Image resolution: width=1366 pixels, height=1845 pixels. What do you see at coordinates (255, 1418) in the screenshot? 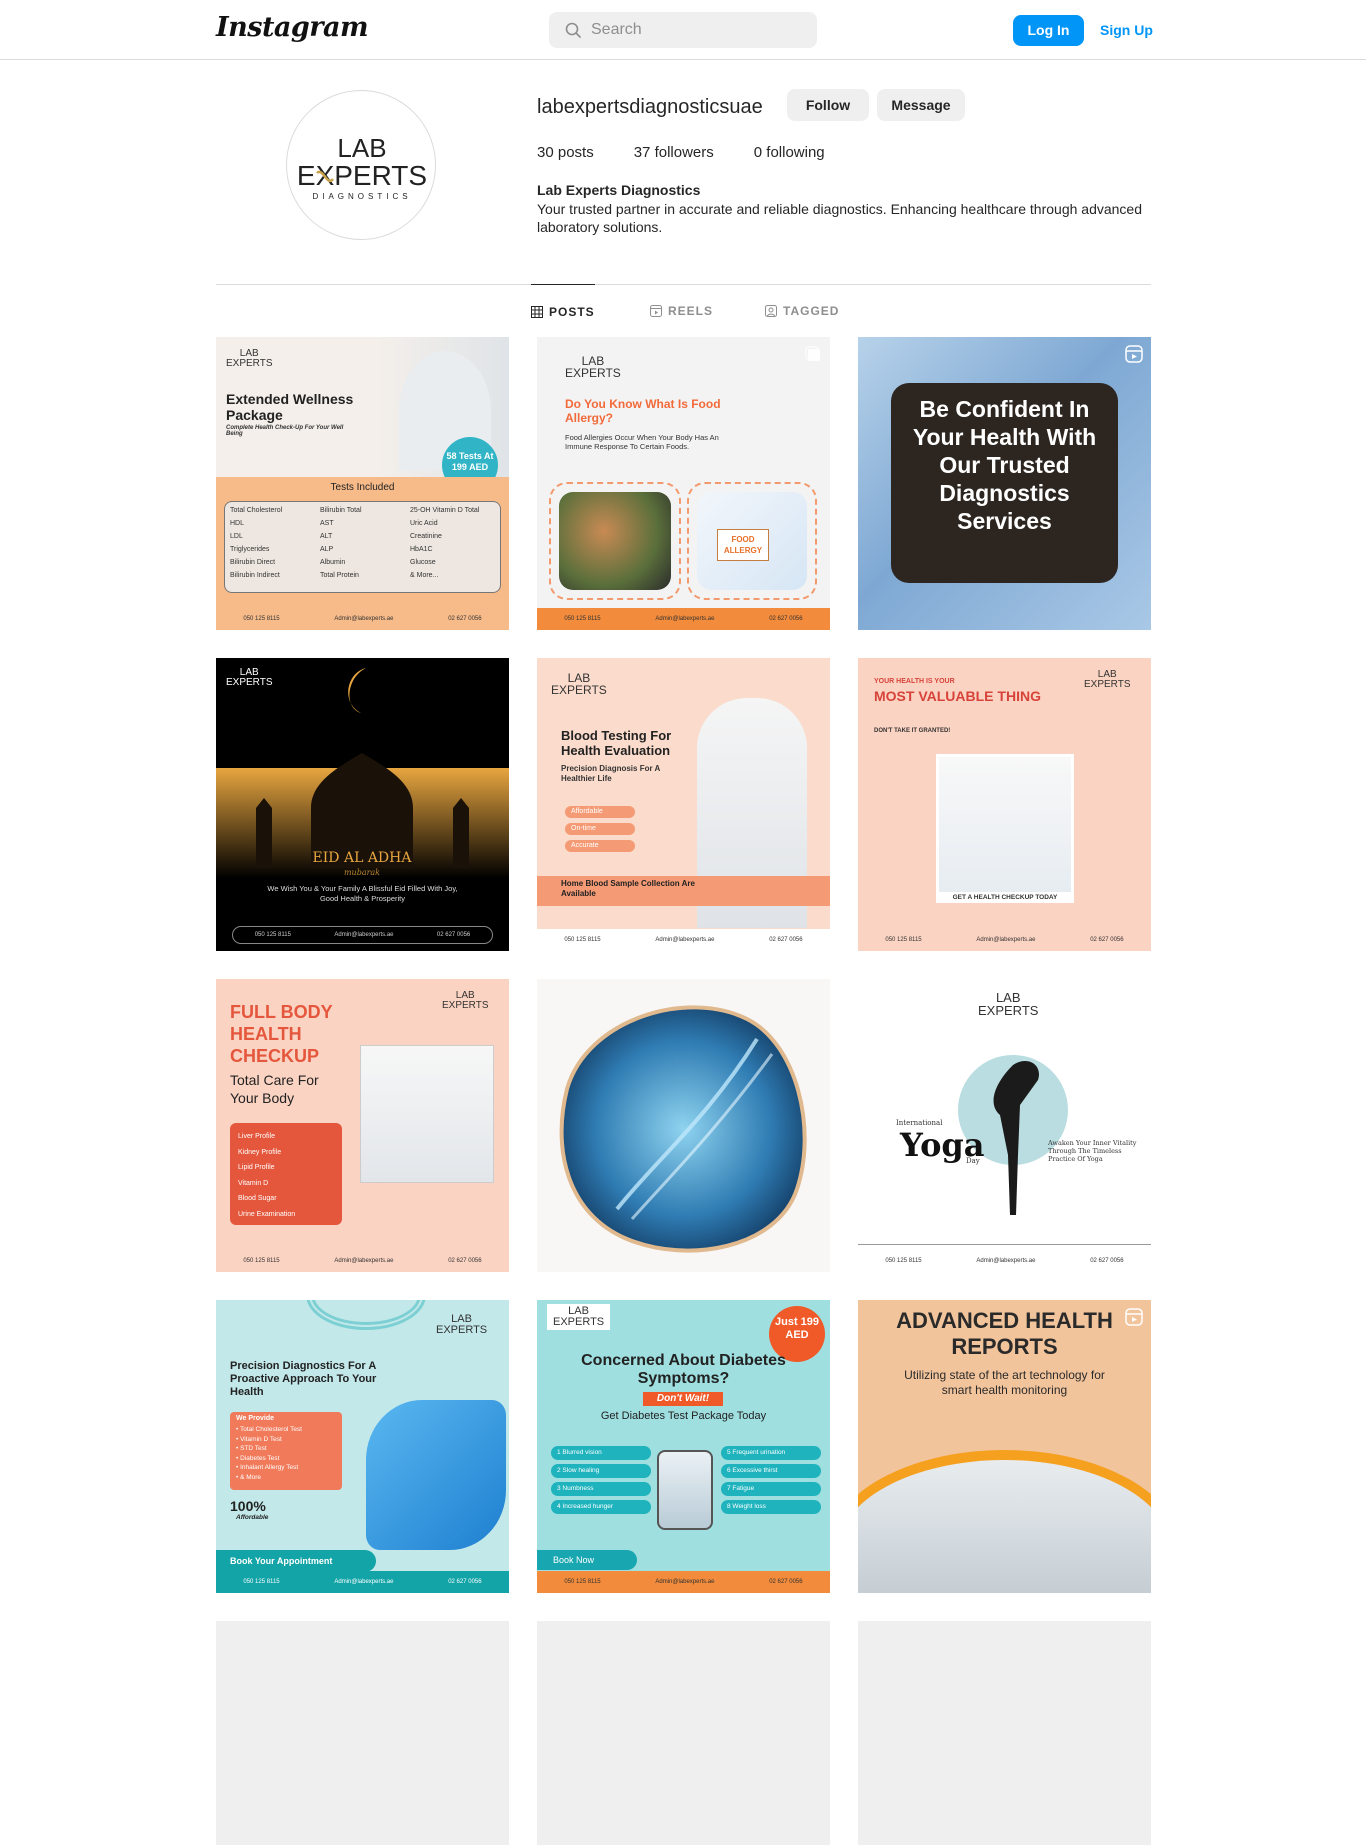
I see `box-title: We Provide` at bounding box center [255, 1418].